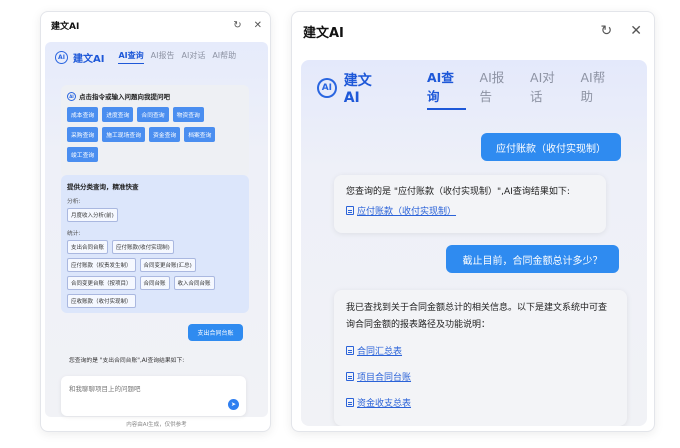 This screenshot has width=680, height=448. What do you see at coordinates (105, 389) in the screenshot?
I see `input-placeholder: 和我聊聊项目上的问题吧` at bounding box center [105, 389].